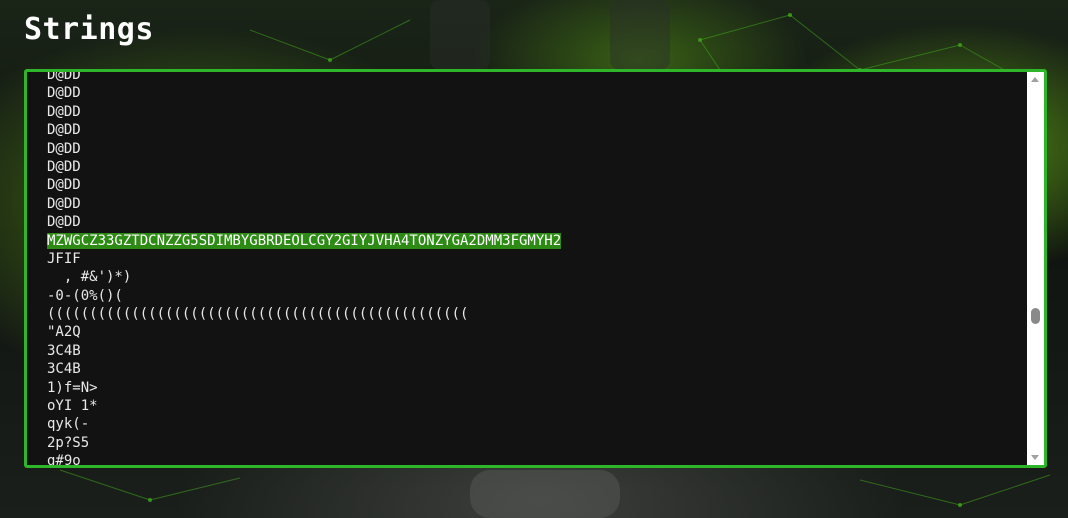  I want to click on string-line: oYI 1*, so click(534, 406).